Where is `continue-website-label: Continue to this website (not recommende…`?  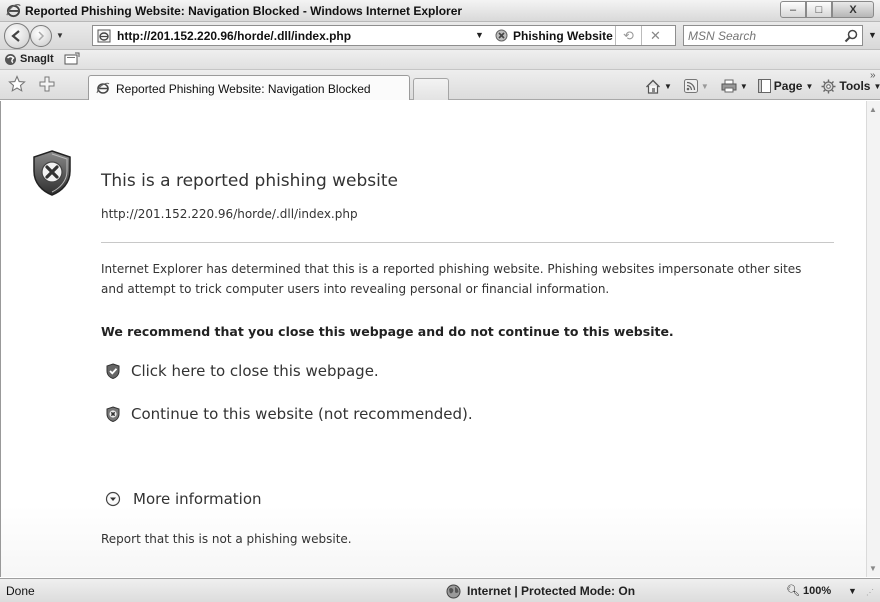 continue-website-label: Continue to this website (not recommende… is located at coordinates (302, 414).